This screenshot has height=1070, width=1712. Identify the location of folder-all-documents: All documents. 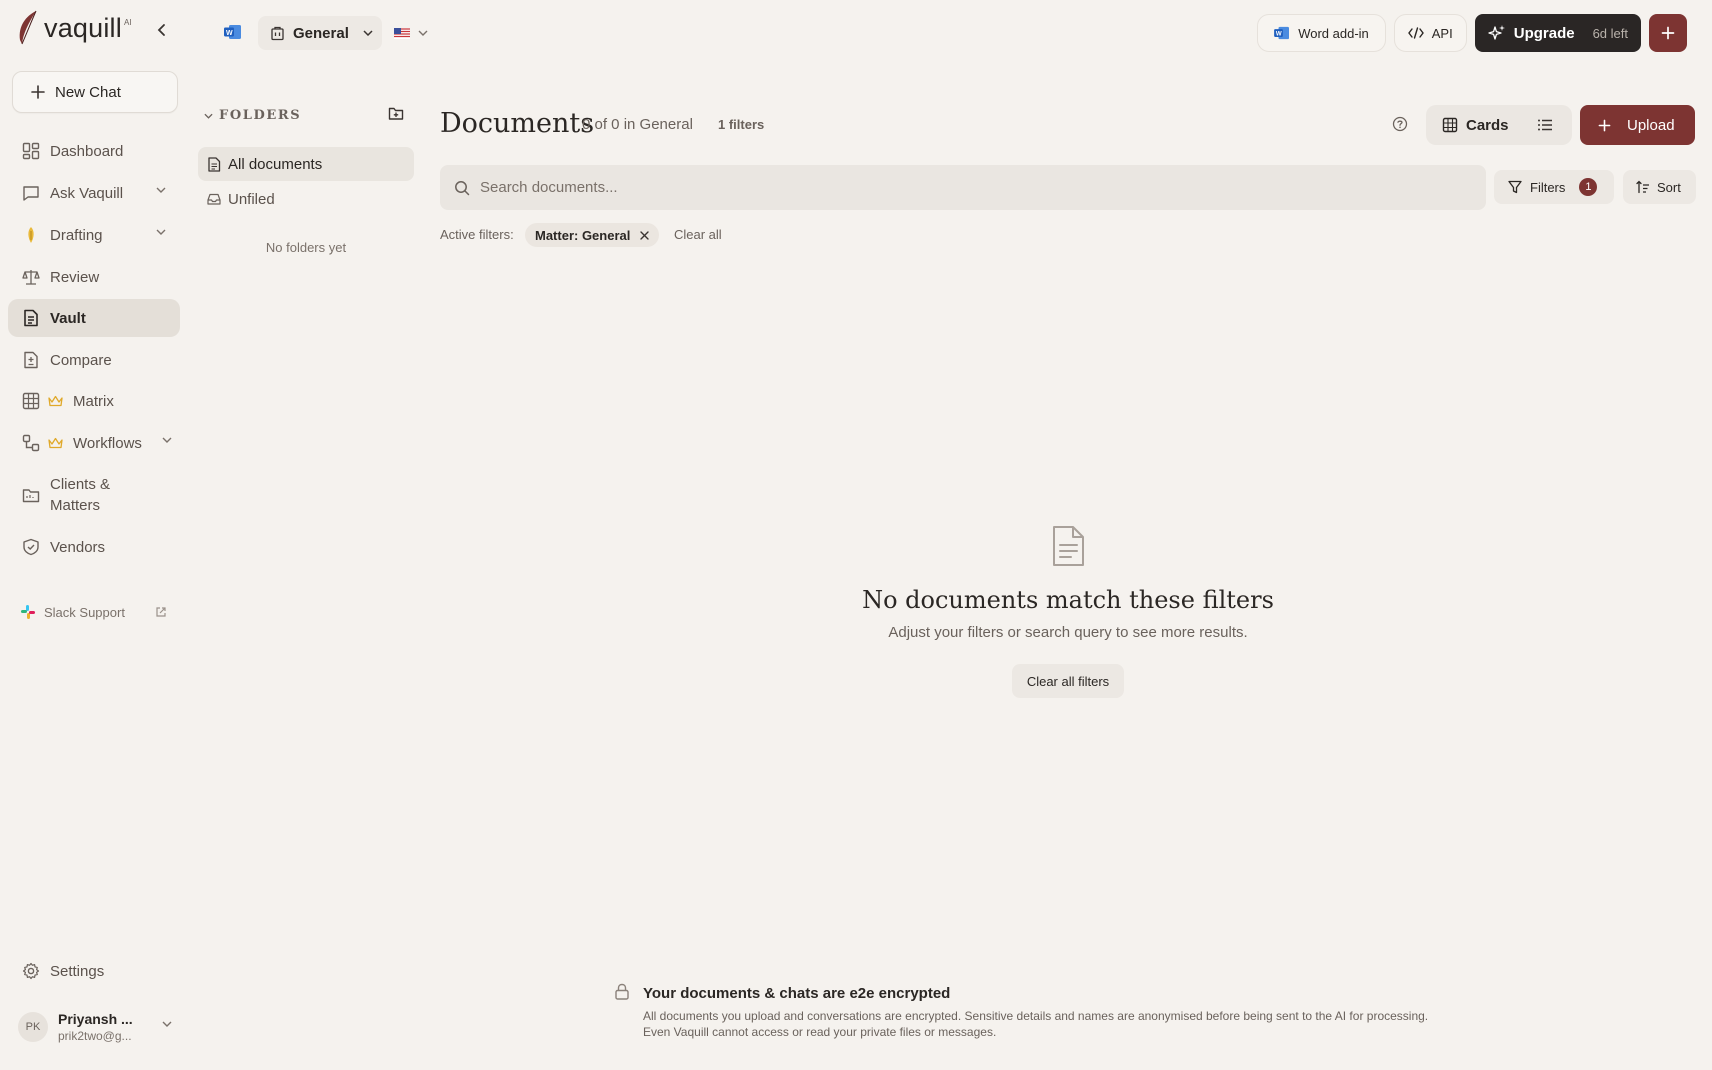
(306, 164).